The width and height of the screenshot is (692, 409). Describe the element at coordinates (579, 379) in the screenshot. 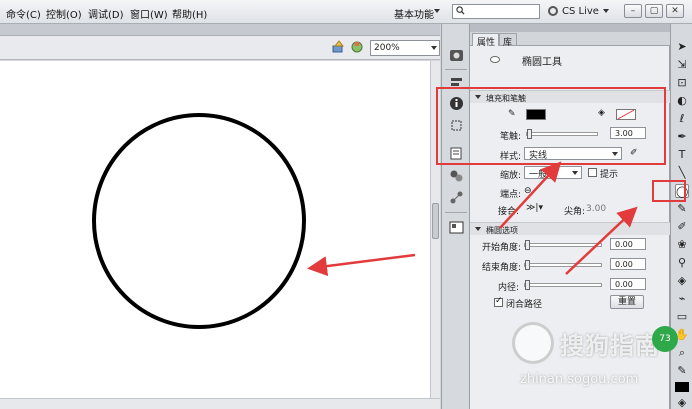

I see `watermark-url: zhinan.sogou.com` at that location.